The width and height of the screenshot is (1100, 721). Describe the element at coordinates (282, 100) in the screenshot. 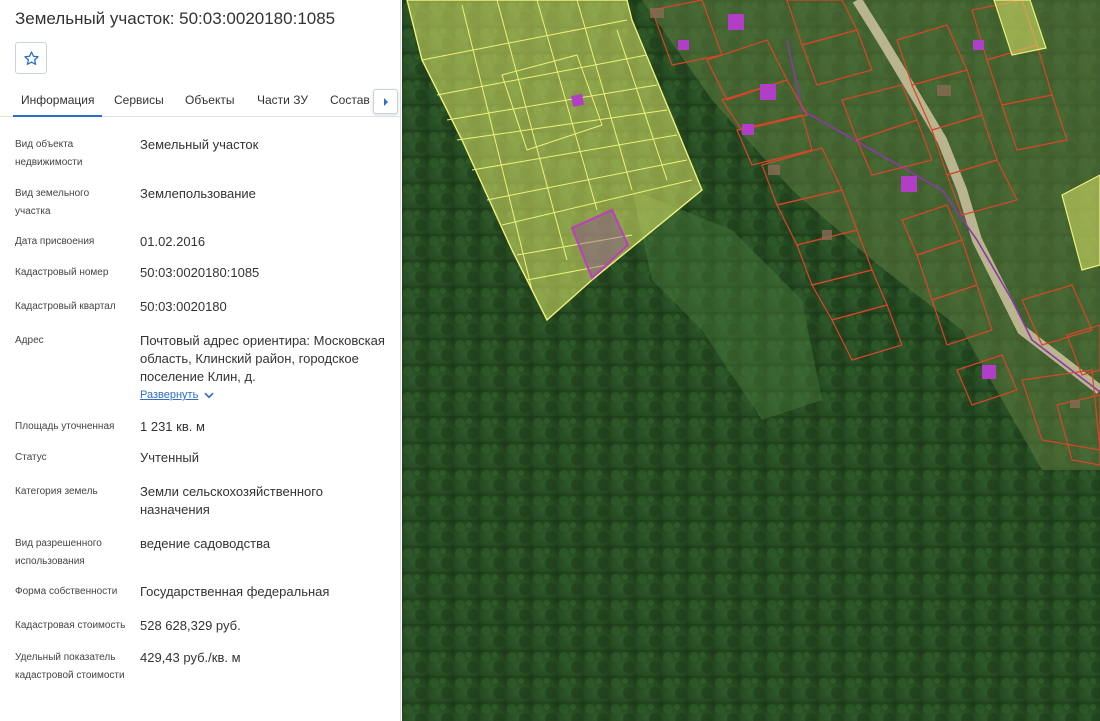

I see `tab-land-parts: Части ЗУ` at that location.